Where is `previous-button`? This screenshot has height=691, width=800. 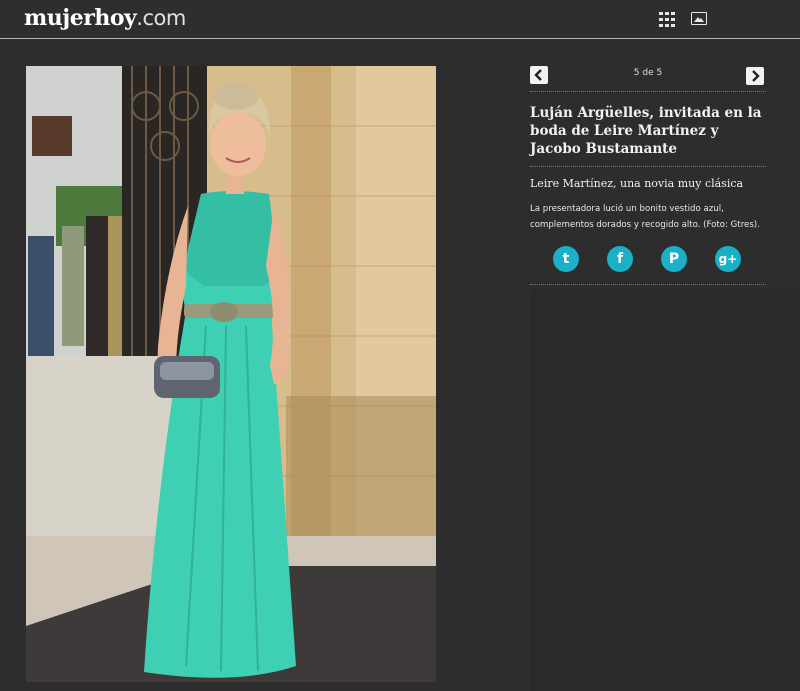 previous-button is located at coordinates (539, 75).